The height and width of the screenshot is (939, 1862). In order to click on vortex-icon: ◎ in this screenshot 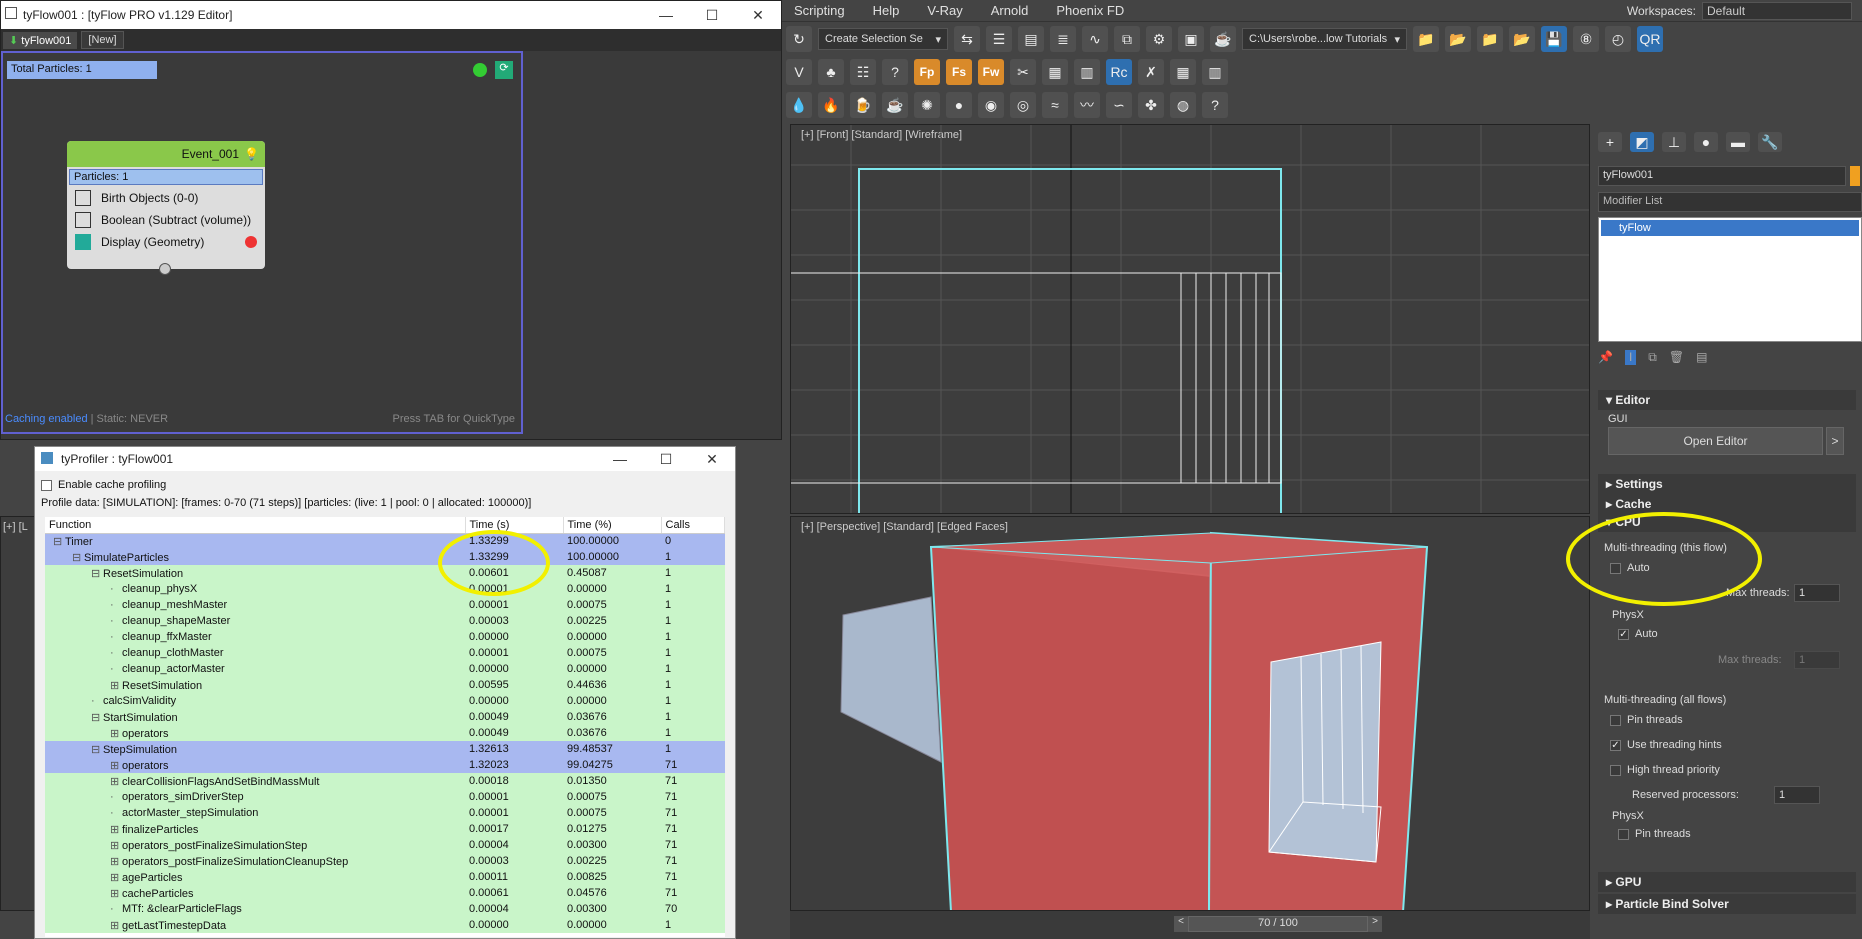, I will do `click(1023, 105)`.